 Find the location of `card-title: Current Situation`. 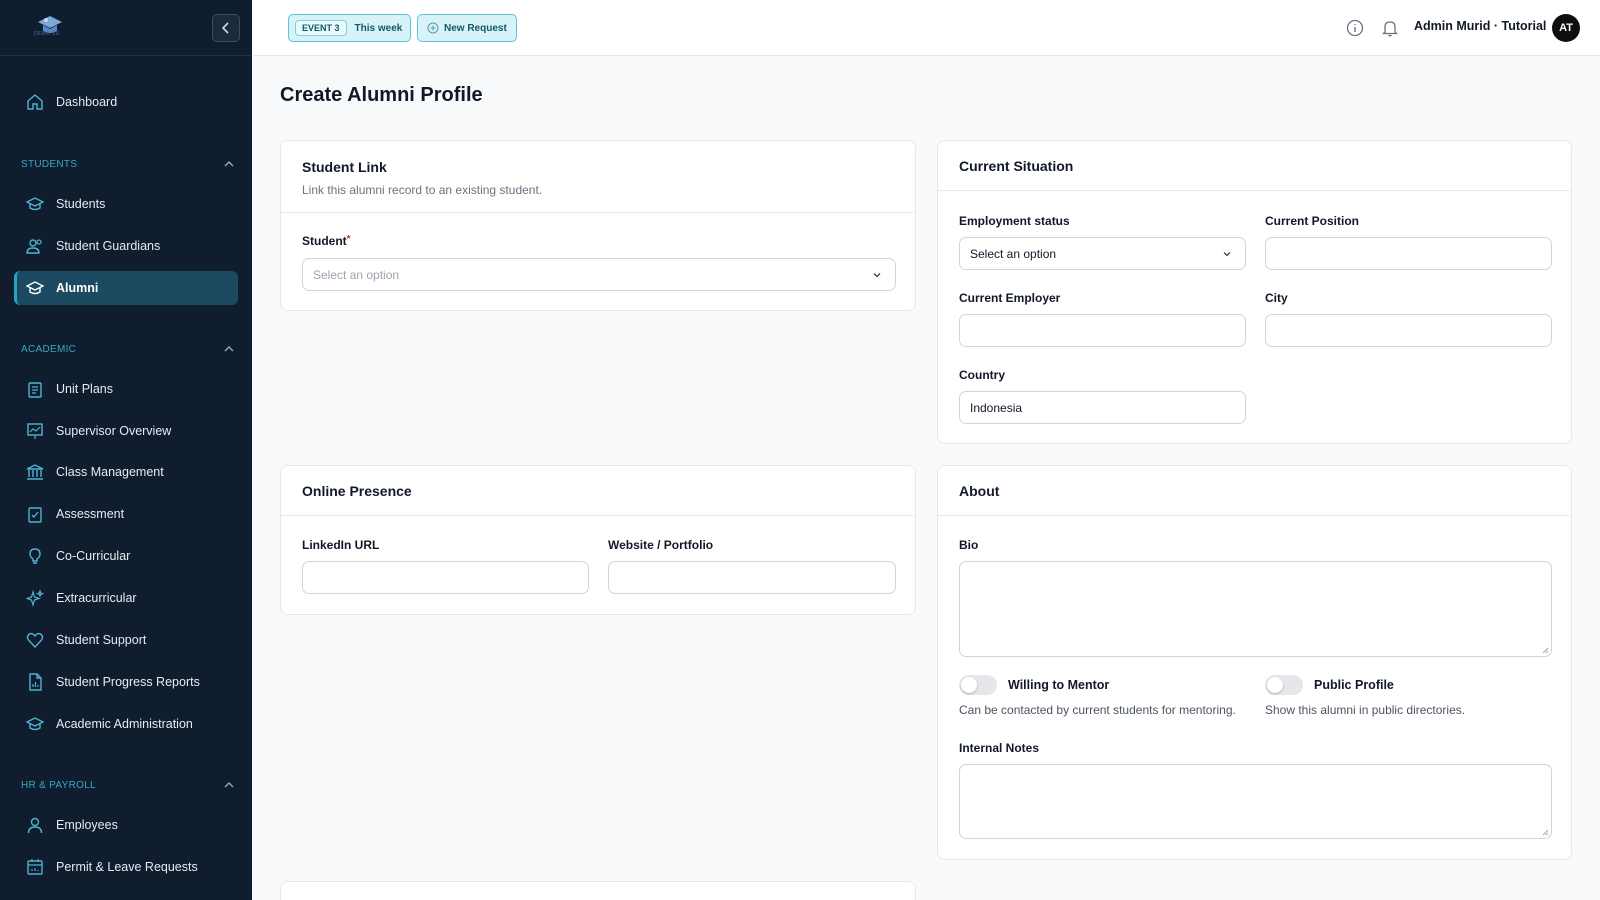

card-title: Current Situation is located at coordinates (1016, 166).